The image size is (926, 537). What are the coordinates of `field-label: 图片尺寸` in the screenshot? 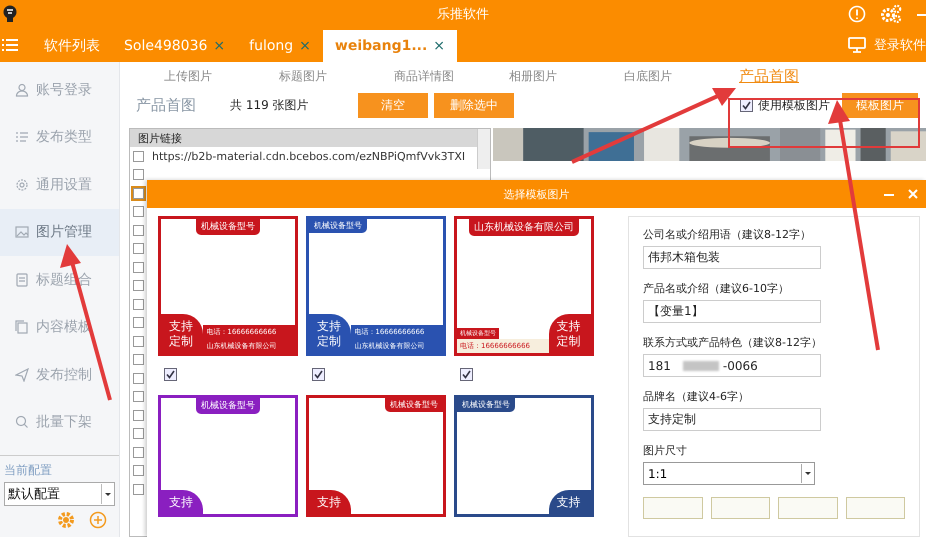 It's located at (665, 450).